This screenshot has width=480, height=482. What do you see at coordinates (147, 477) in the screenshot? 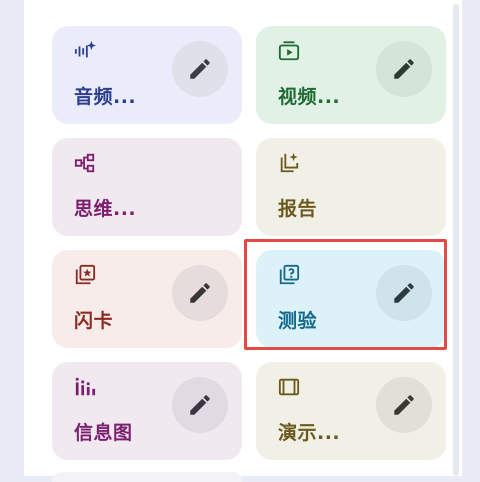
I see `partial-tile` at bounding box center [147, 477].